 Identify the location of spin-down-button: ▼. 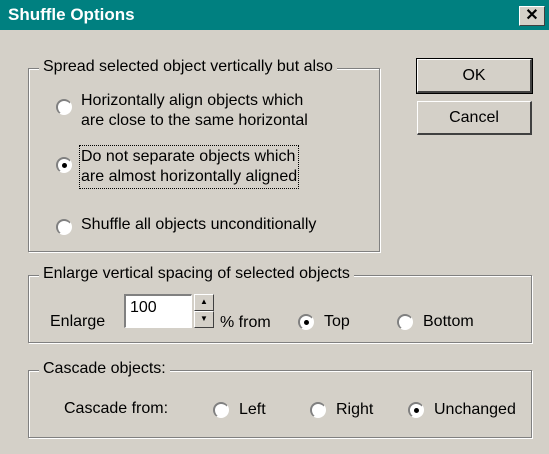
(204, 319).